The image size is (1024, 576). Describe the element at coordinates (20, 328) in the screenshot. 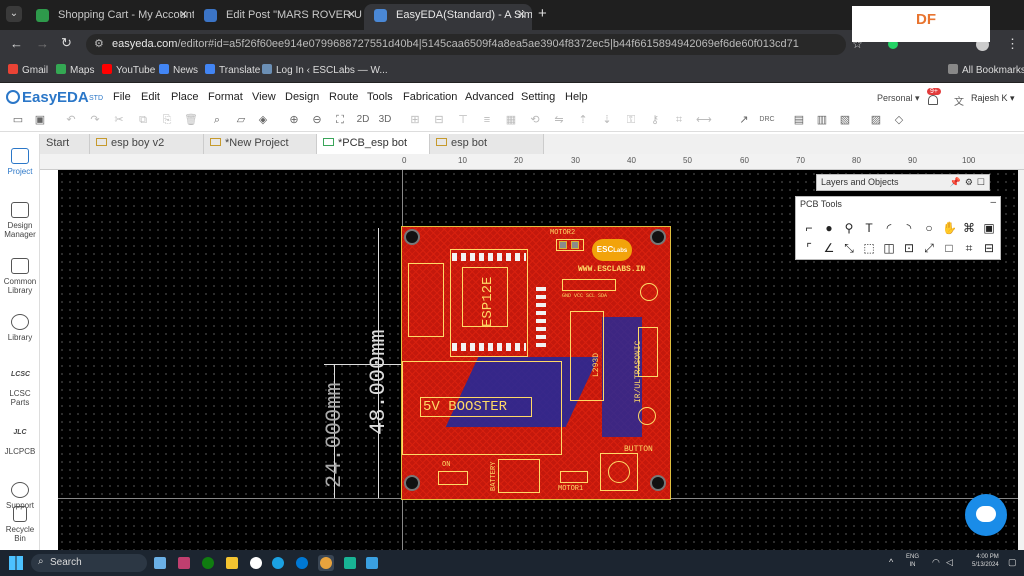

I see `left-panel-library: Library` at that location.